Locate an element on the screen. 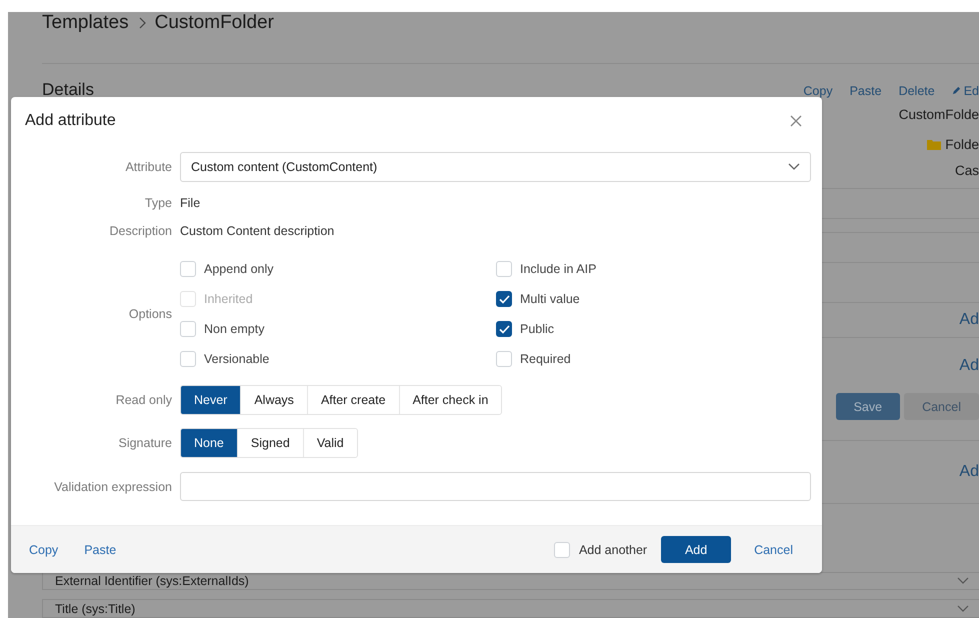  action-link: Delete is located at coordinates (916, 91).